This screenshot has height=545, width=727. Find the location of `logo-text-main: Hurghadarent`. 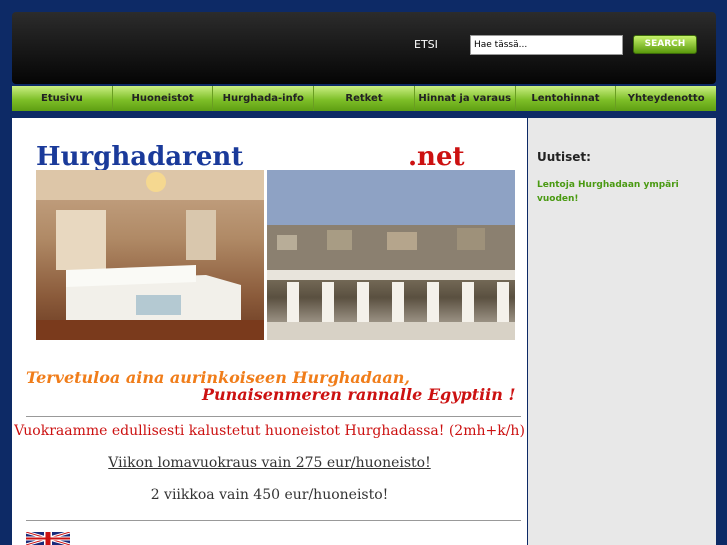

logo-text-main: Hurghadarent is located at coordinates (139, 156).